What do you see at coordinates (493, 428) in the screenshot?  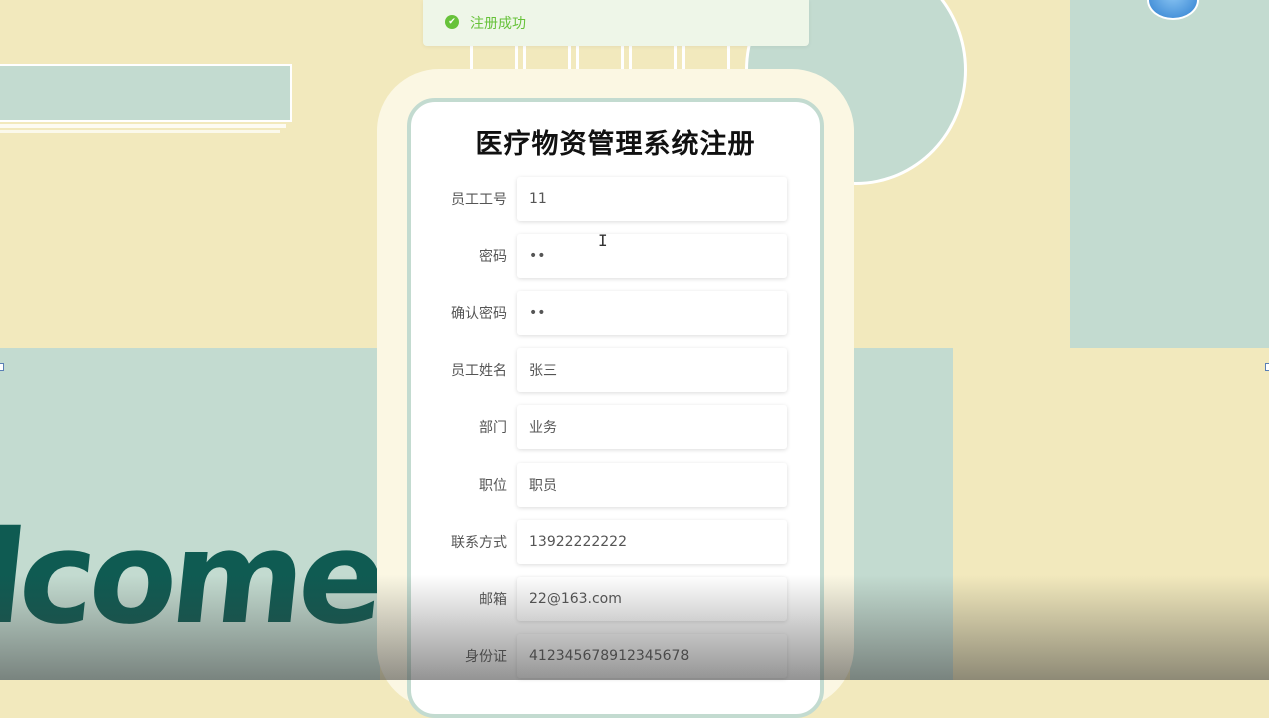 I see `field-label: 部门` at bounding box center [493, 428].